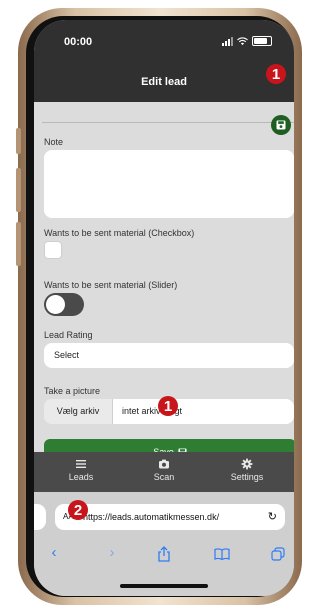  Describe the element at coordinates (276, 74) in the screenshot. I see `annotation-marker-1-top: 1` at that location.